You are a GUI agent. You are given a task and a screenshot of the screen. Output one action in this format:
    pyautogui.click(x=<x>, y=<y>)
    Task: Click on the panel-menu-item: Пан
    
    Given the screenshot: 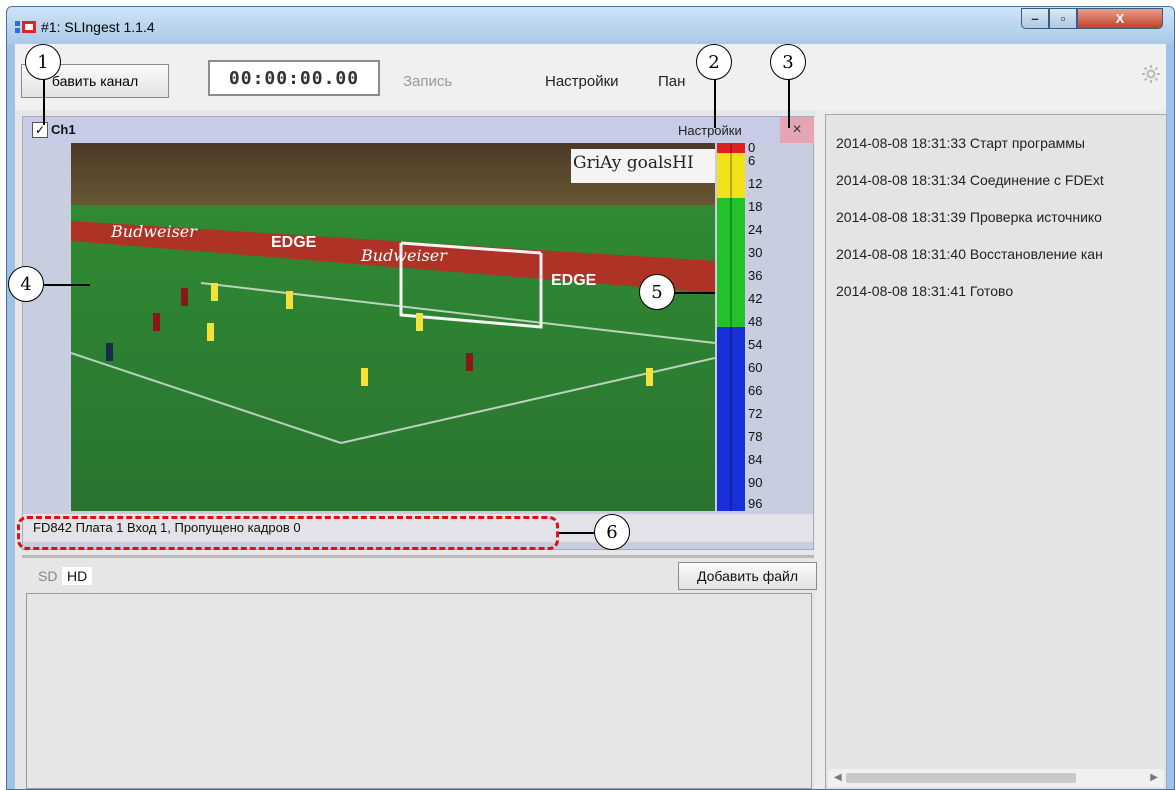 What is the action you would take?
    pyautogui.click(x=671, y=81)
    